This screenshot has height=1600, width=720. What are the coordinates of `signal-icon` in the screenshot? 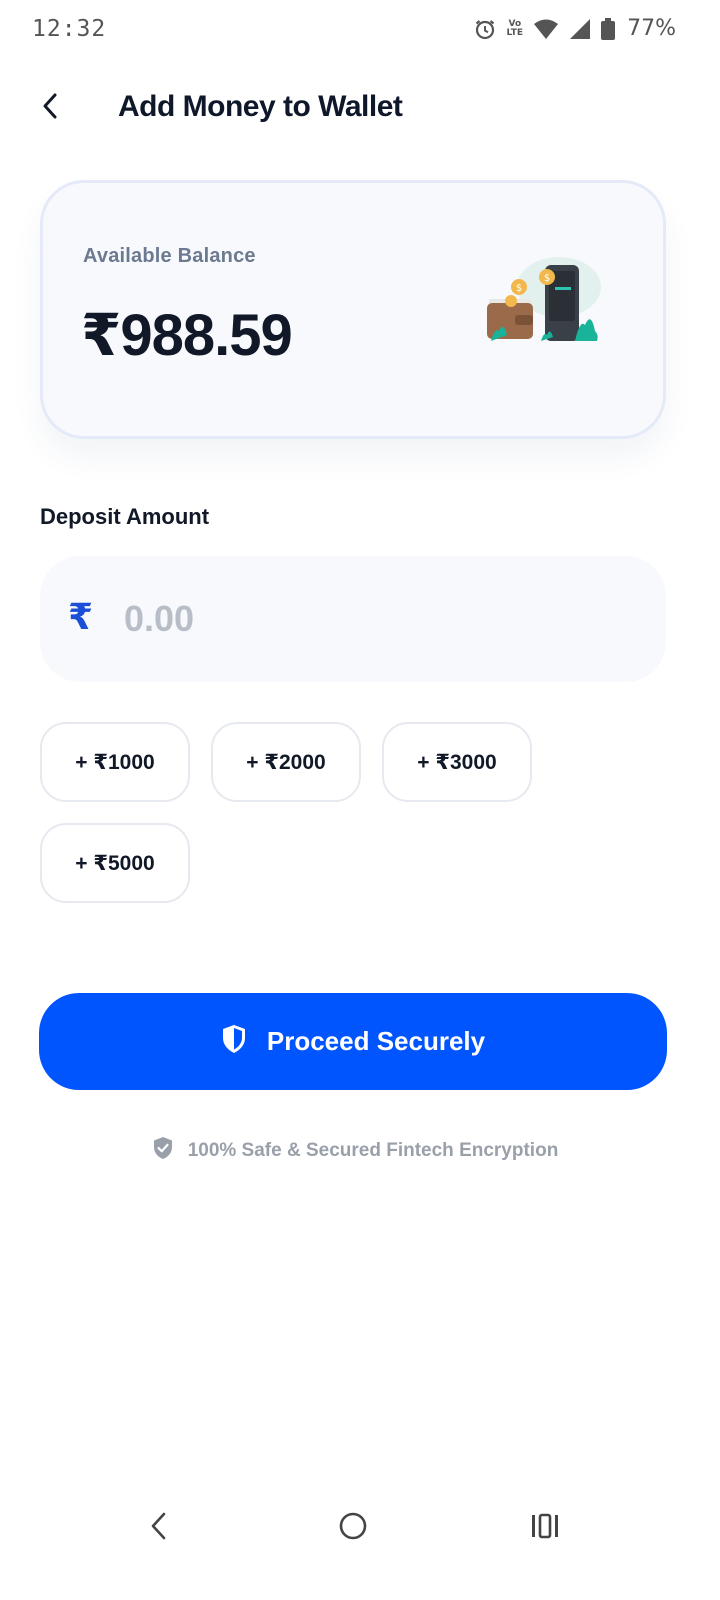 It's located at (580, 29).